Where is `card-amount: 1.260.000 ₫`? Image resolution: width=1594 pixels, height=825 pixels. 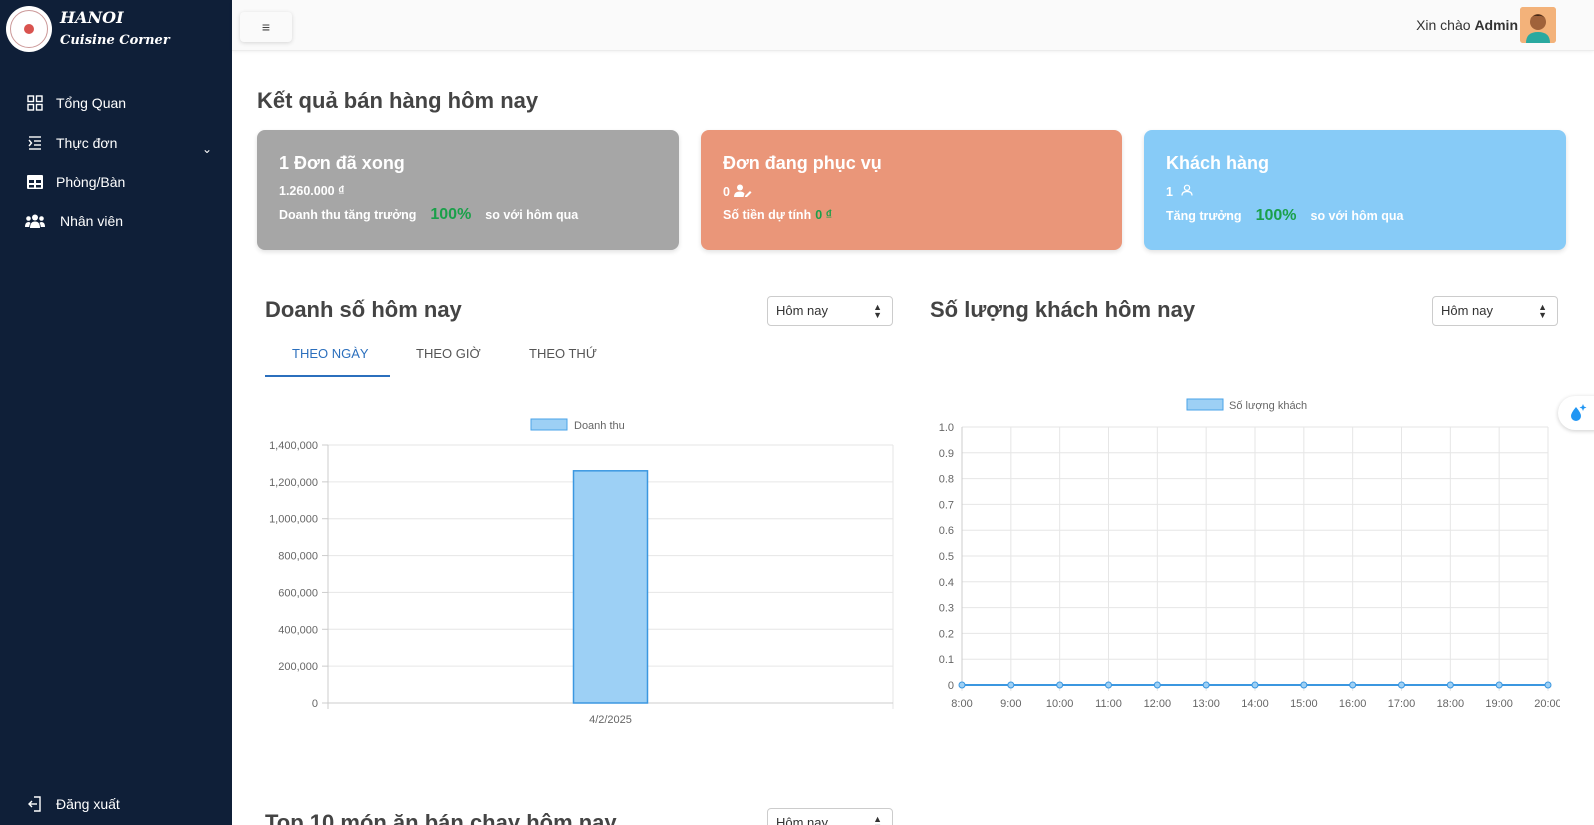
card-amount: 1.260.000 ₫ is located at coordinates (312, 191).